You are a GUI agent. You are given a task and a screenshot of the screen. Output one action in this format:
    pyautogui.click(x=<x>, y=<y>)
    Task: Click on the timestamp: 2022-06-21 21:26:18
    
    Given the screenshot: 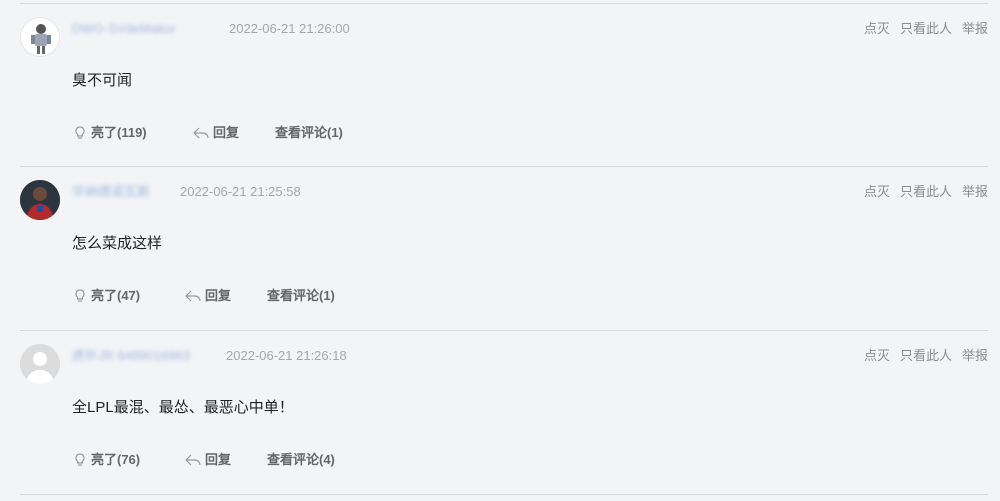 What is the action you would take?
    pyautogui.click(x=286, y=355)
    